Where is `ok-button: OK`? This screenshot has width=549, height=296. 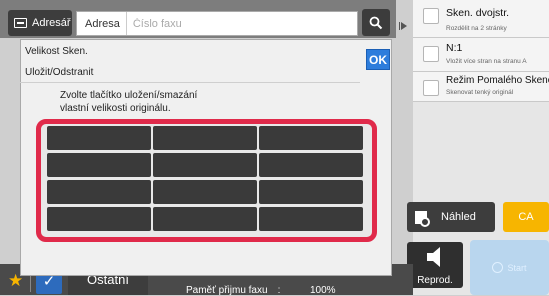 ok-button: OK is located at coordinates (378, 59).